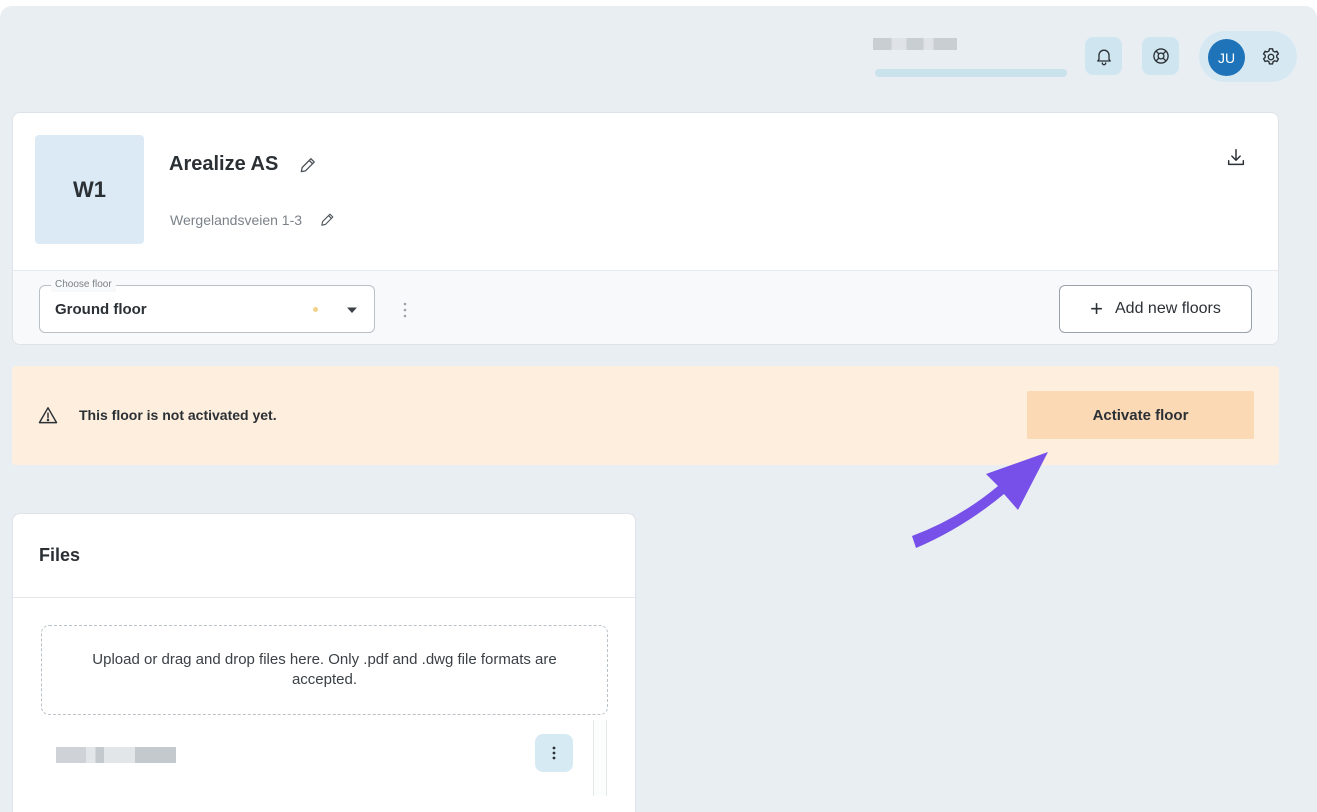  I want to click on user-menu: JU, so click(1248, 56).